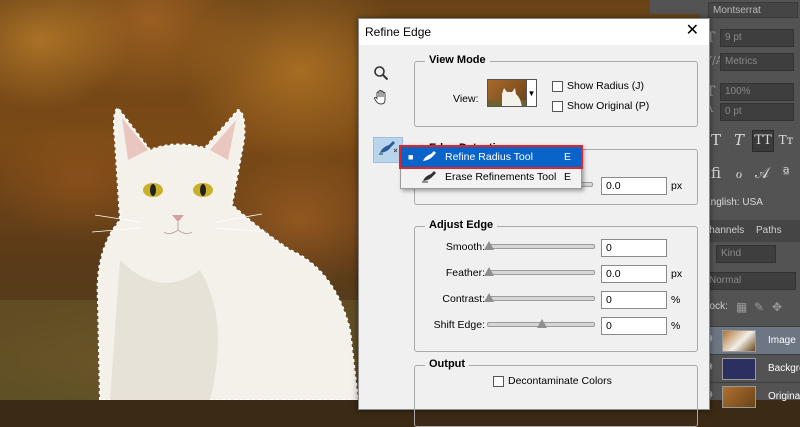 This screenshot has width=800, height=427. What do you see at coordinates (784, 396) in the screenshot?
I see `layer-name: Original` at bounding box center [784, 396].